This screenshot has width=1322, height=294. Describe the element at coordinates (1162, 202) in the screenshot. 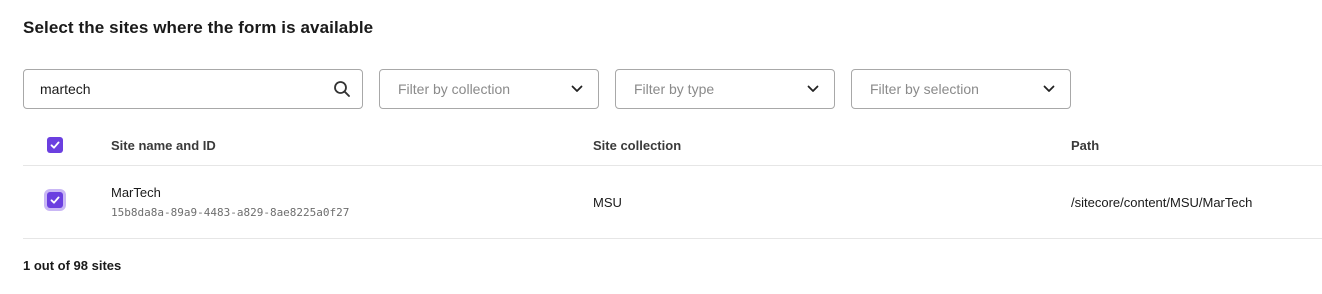

I see `site-path: /sitecore/content/MSU/MarTech` at that location.